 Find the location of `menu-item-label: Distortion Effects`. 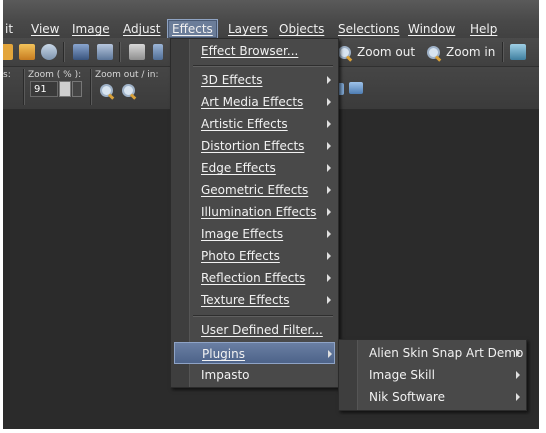

menu-item-label: Distortion Effects is located at coordinates (253, 146).